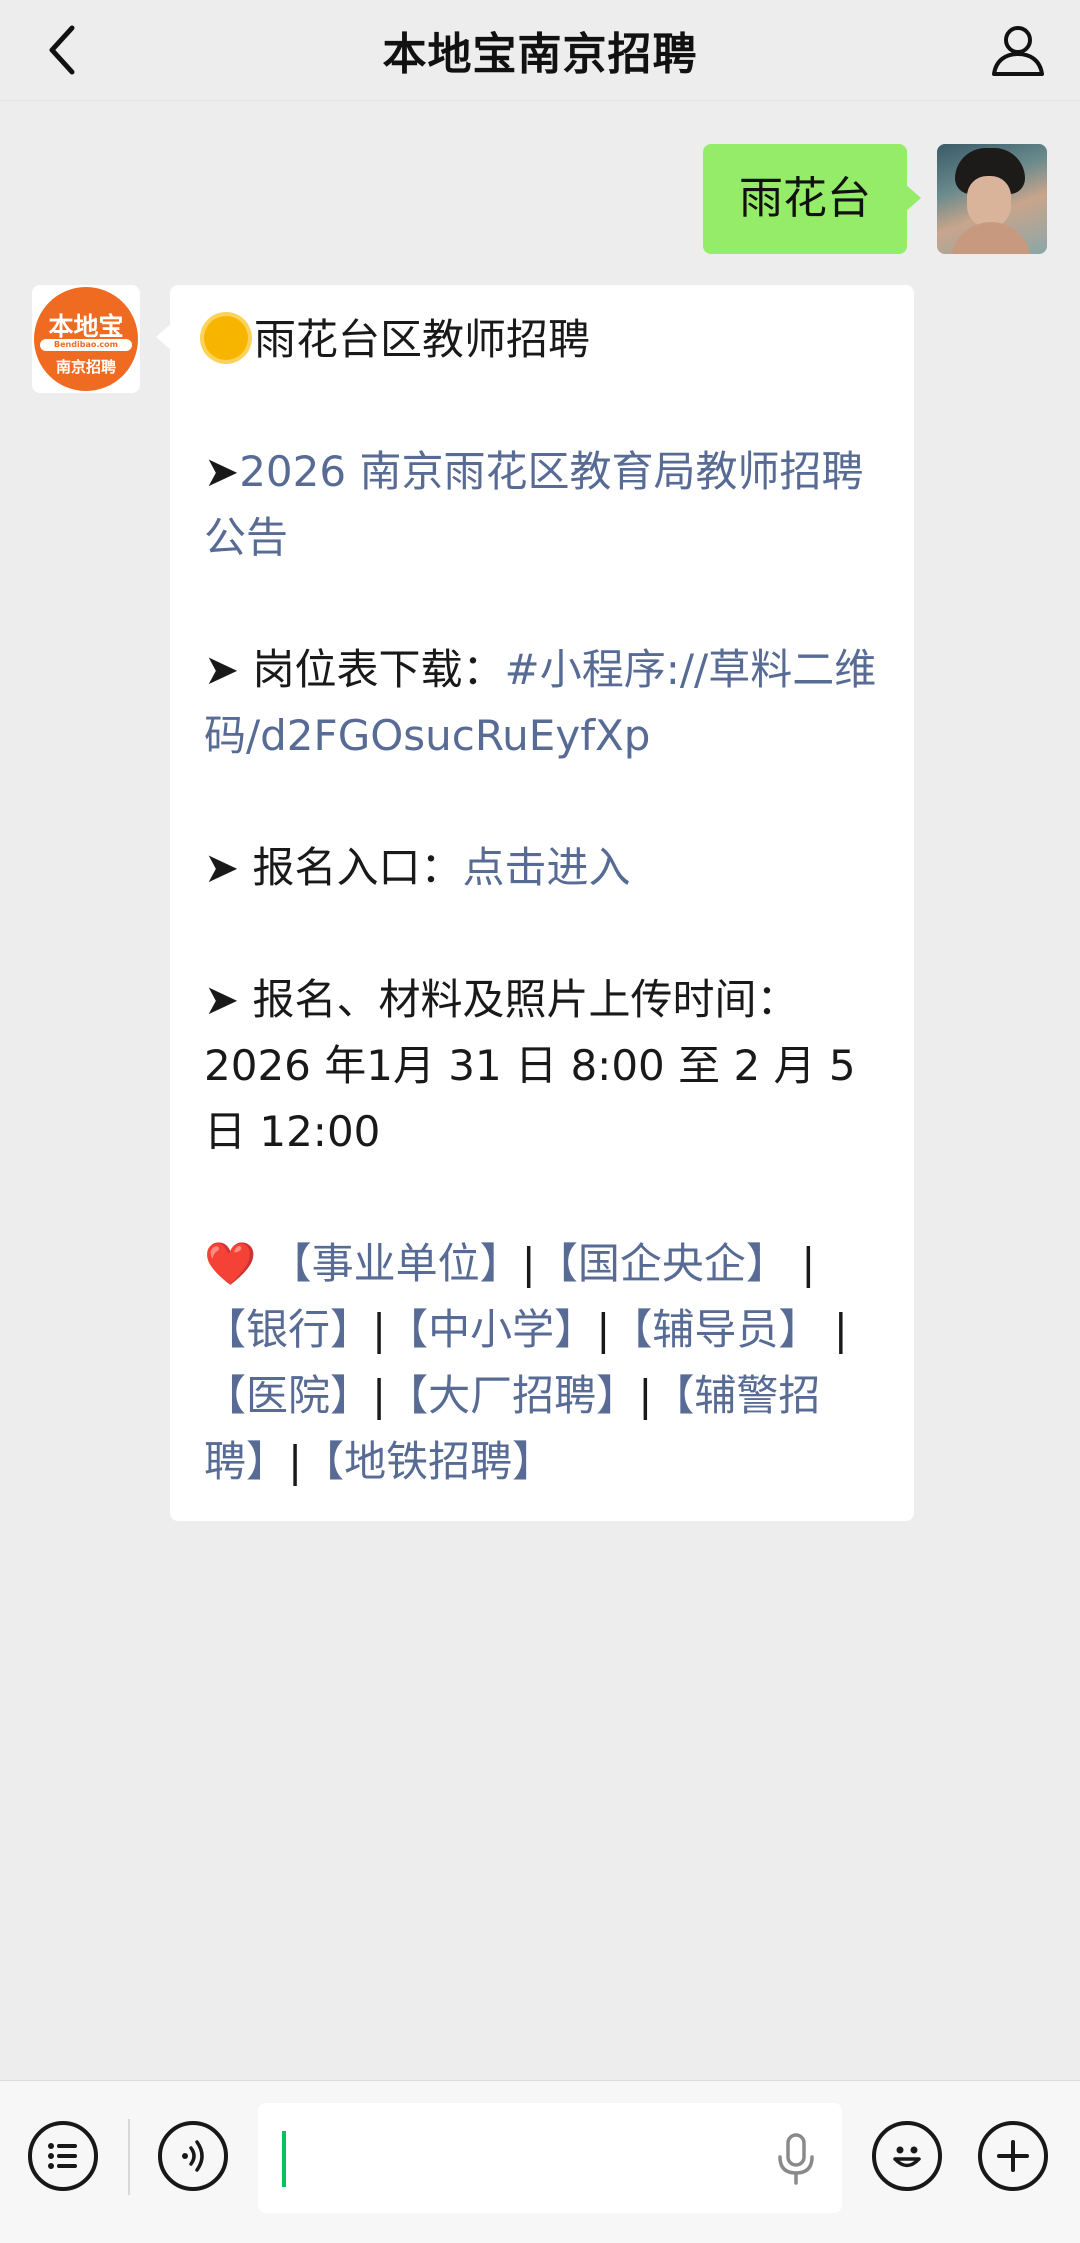  I want to click on emoji-button, so click(907, 2156).